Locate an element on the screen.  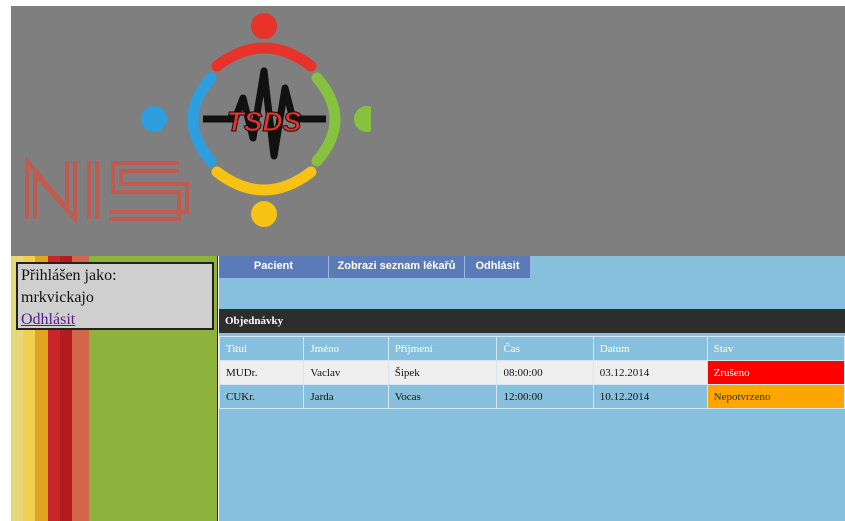
table-header-row: Titul Jméno Příjmení Čas Datum Stav is located at coordinates (531, 348).